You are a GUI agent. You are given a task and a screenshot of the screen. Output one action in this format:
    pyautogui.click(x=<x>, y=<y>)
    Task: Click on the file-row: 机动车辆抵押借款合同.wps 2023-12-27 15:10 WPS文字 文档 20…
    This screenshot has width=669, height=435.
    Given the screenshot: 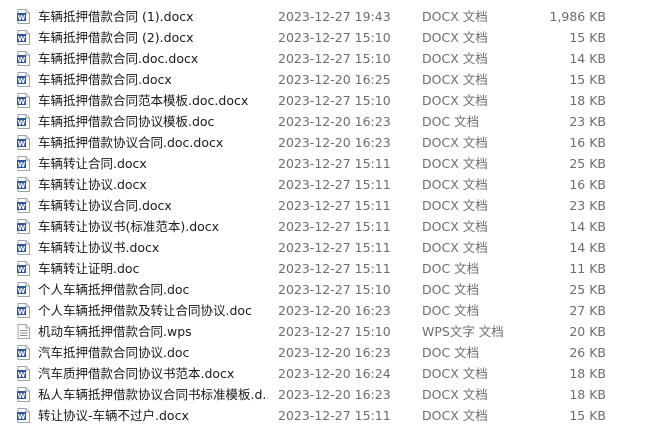 What is the action you would take?
    pyautogui.click(x=334, y=331)
    